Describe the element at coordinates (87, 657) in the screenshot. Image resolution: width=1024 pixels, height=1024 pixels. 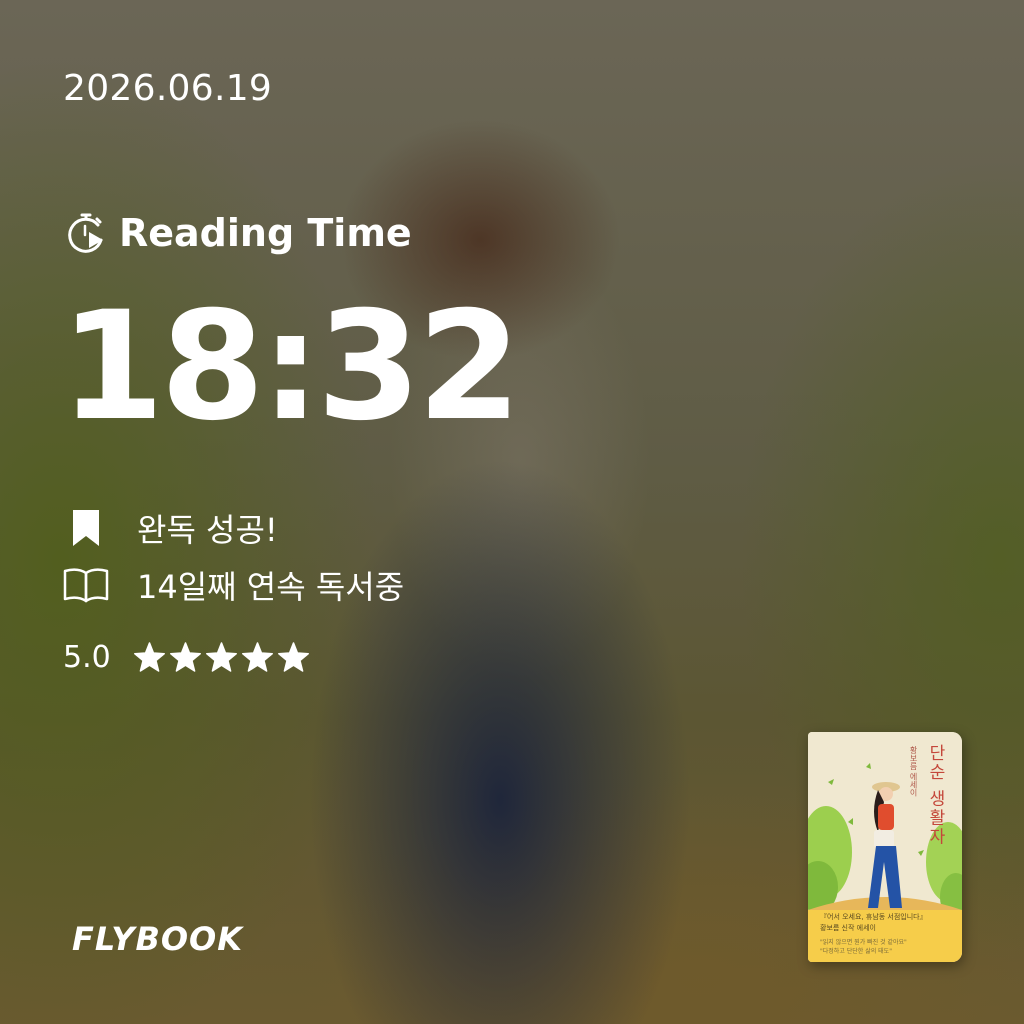
I see `rating-value: 5.0` at that location.